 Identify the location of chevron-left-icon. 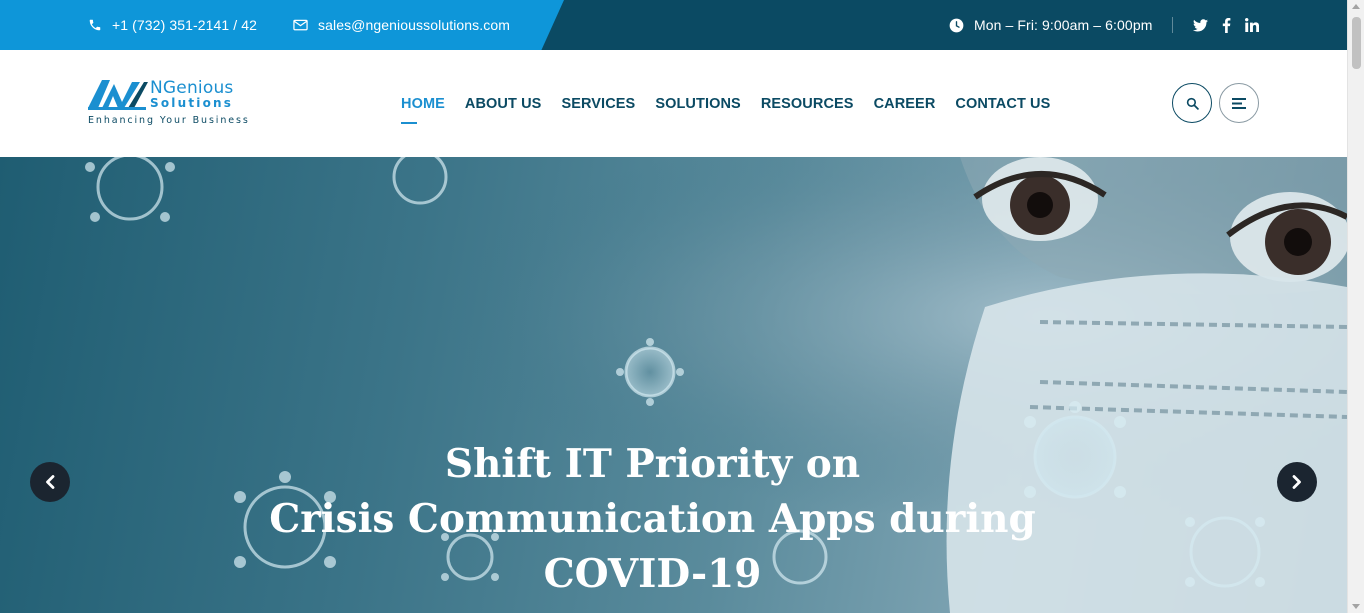
(50, 482).